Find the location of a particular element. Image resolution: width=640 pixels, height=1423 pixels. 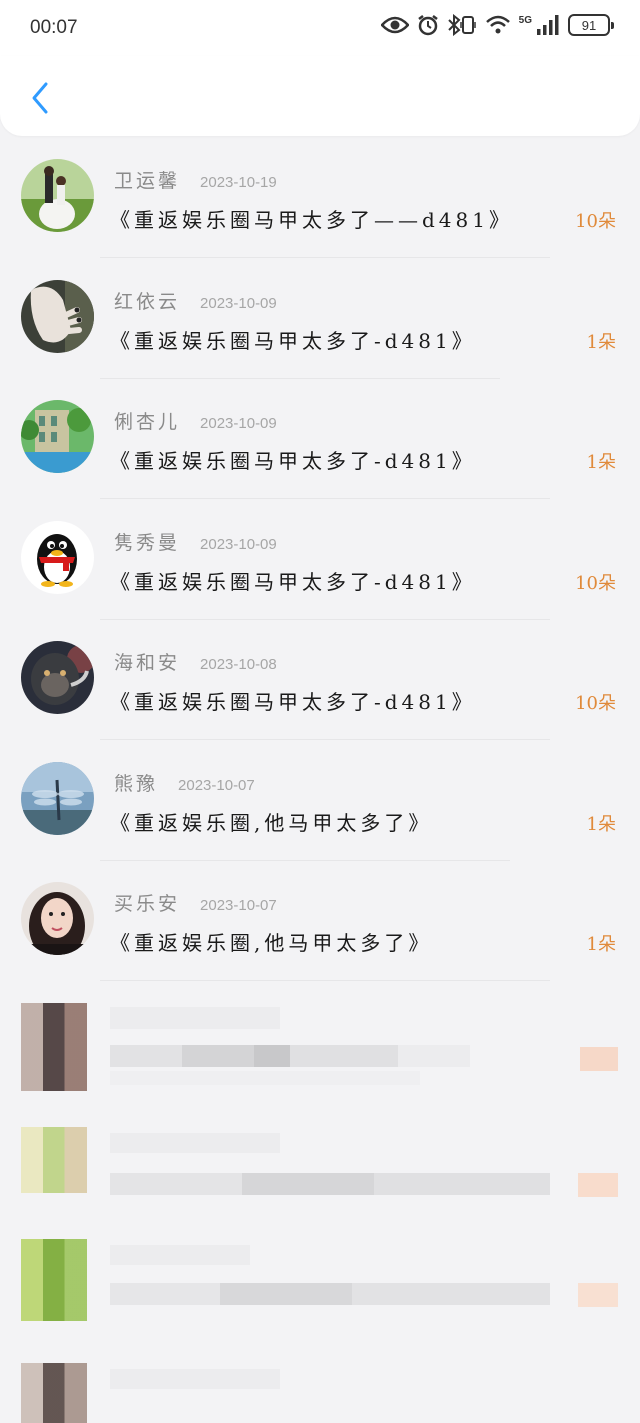

list-item: 卫运馨 2023-10-19 《重返娱乐圈马甲太多了——d481》 10朵 is located at coordinates (320, 212).